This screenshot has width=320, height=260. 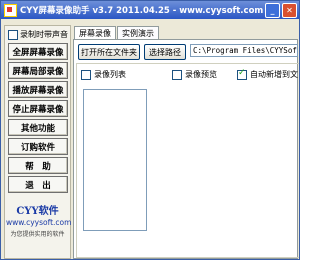 What do you see at coordinates (109, 52) in the screenshot?
I see `open-folder-button: 打开所在文件夹` at bounding box center [109, 52].